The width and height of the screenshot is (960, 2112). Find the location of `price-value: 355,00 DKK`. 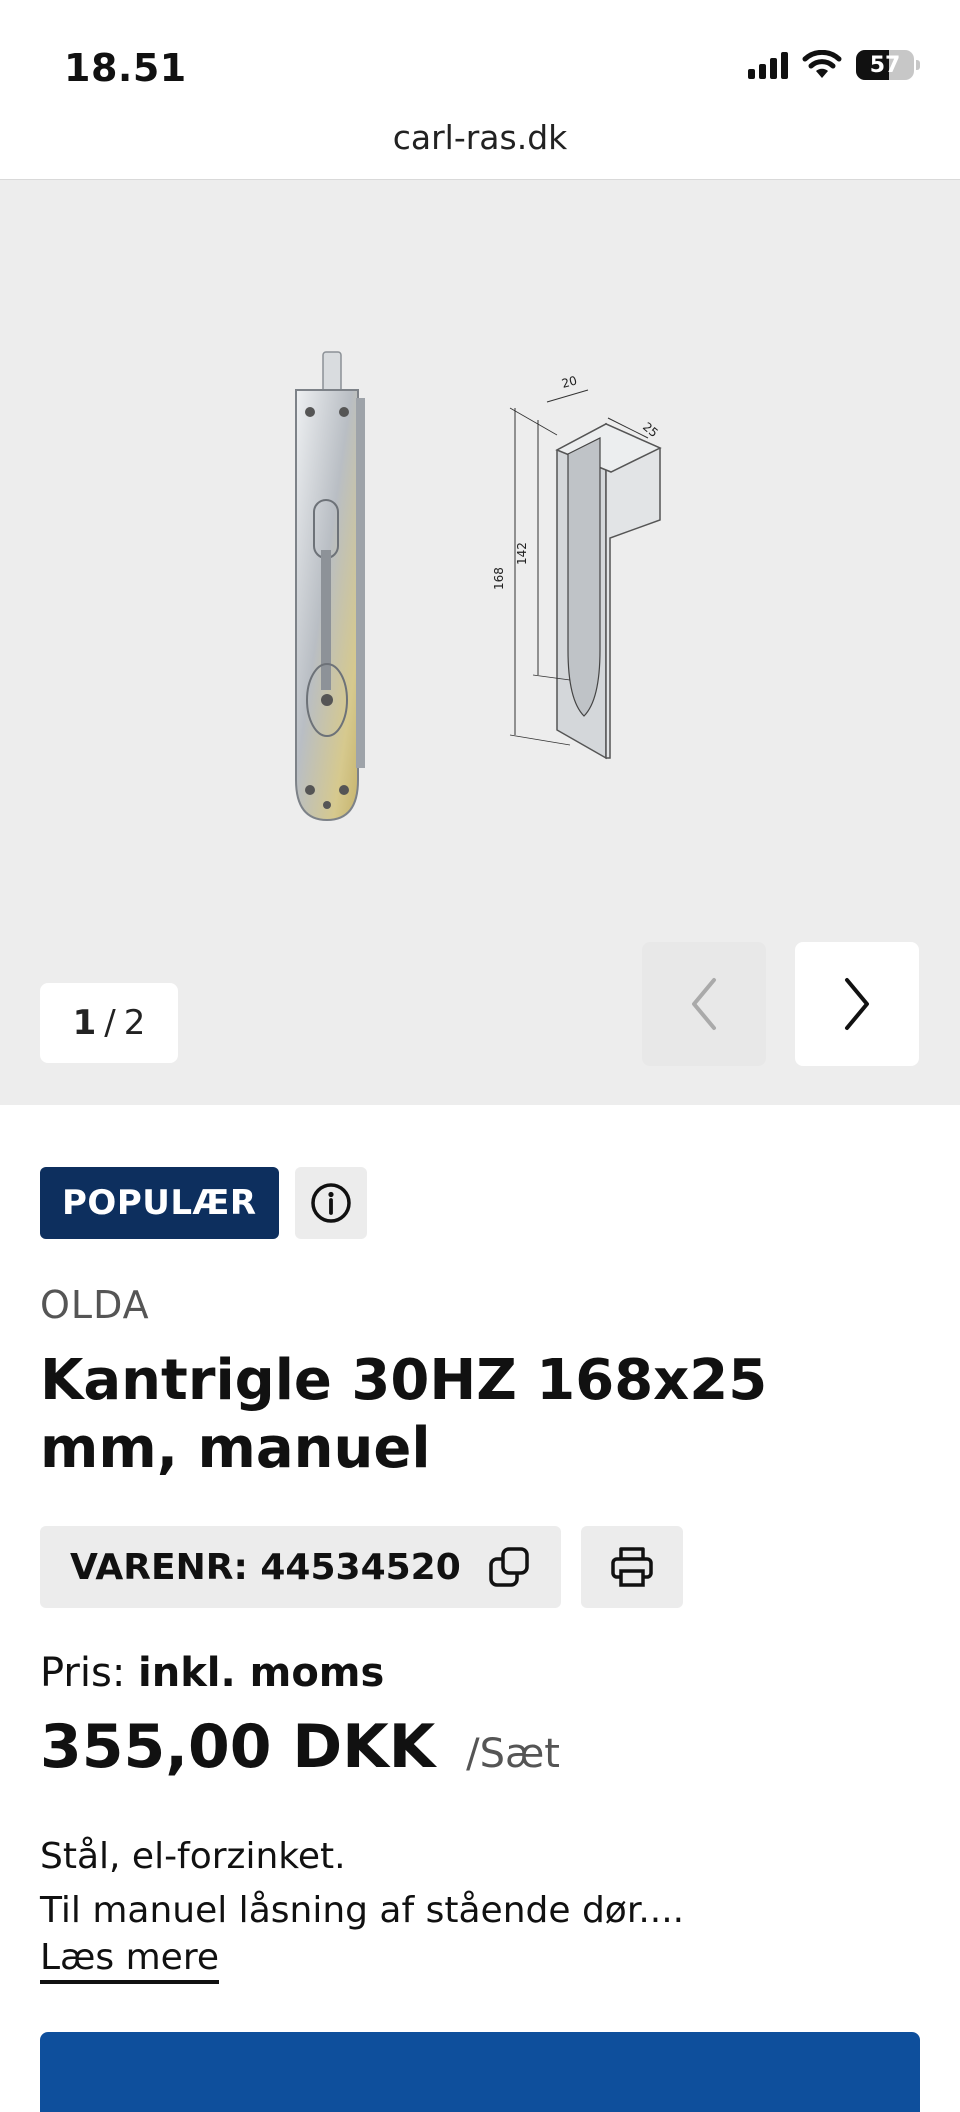

price-value: 355,00 DKK is located at coordinates (238, 1747).